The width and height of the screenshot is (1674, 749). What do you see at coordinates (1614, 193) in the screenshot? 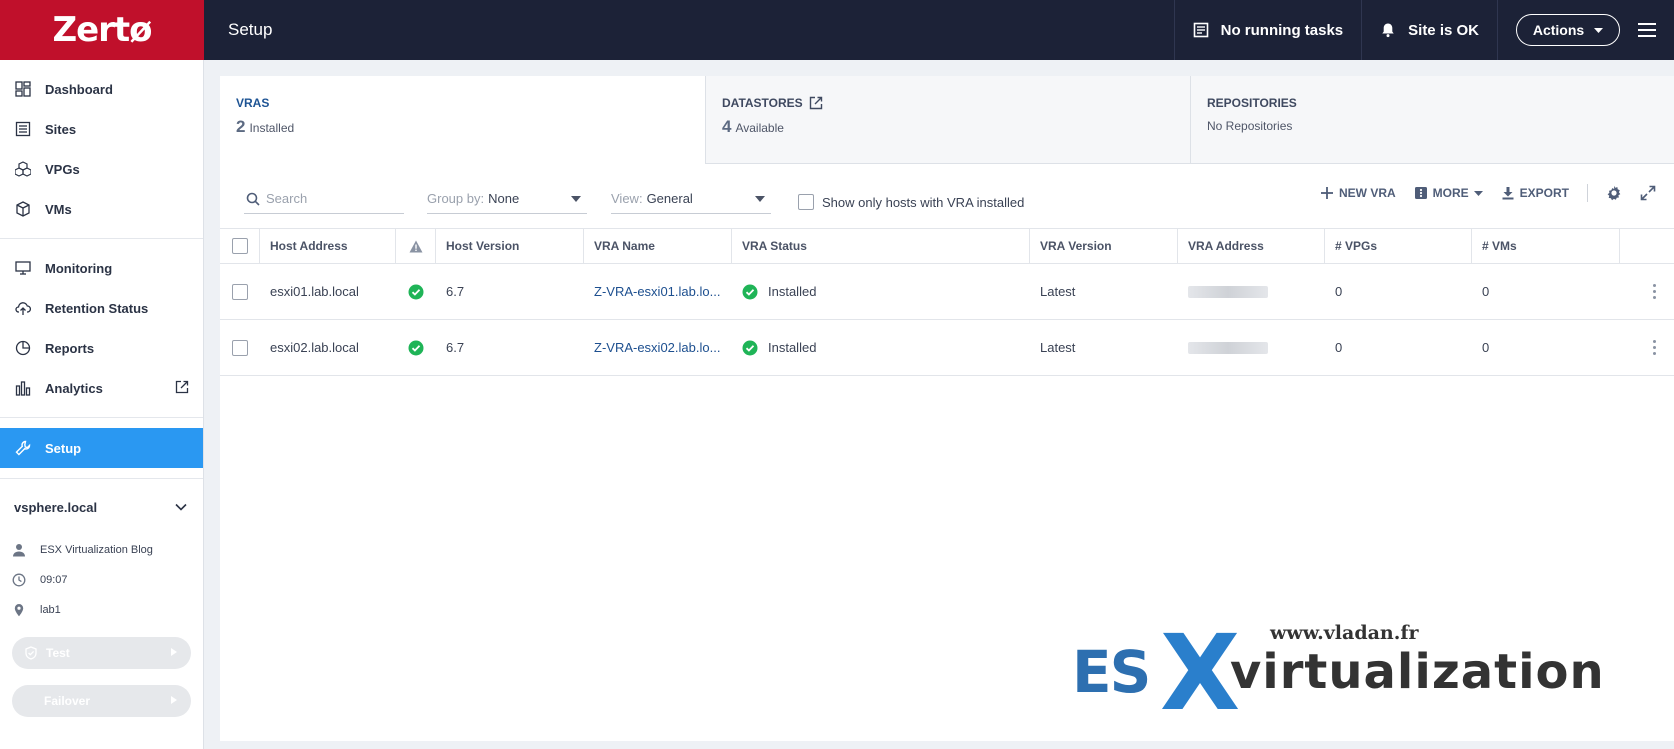
I see `gear-icon` at bounding box center [1614, 193].